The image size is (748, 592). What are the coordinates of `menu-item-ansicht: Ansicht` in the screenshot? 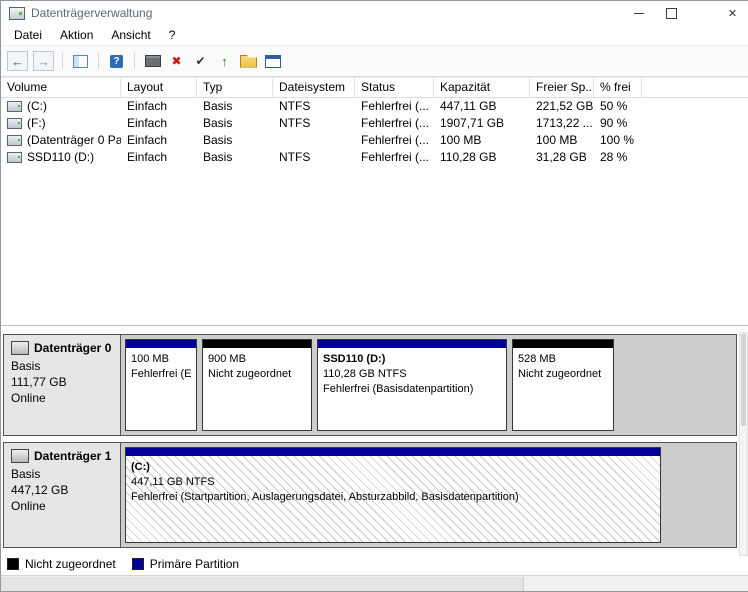 It's located at (130, 35).